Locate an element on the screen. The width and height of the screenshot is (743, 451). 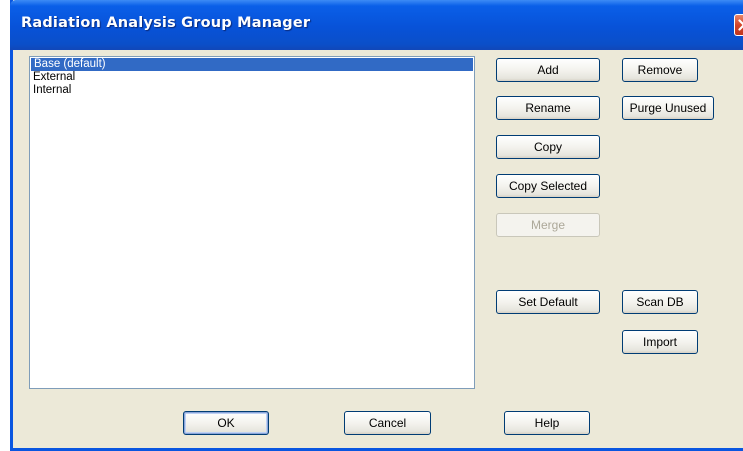
list-item-internal: Internal is located at coordinates (252, 90).